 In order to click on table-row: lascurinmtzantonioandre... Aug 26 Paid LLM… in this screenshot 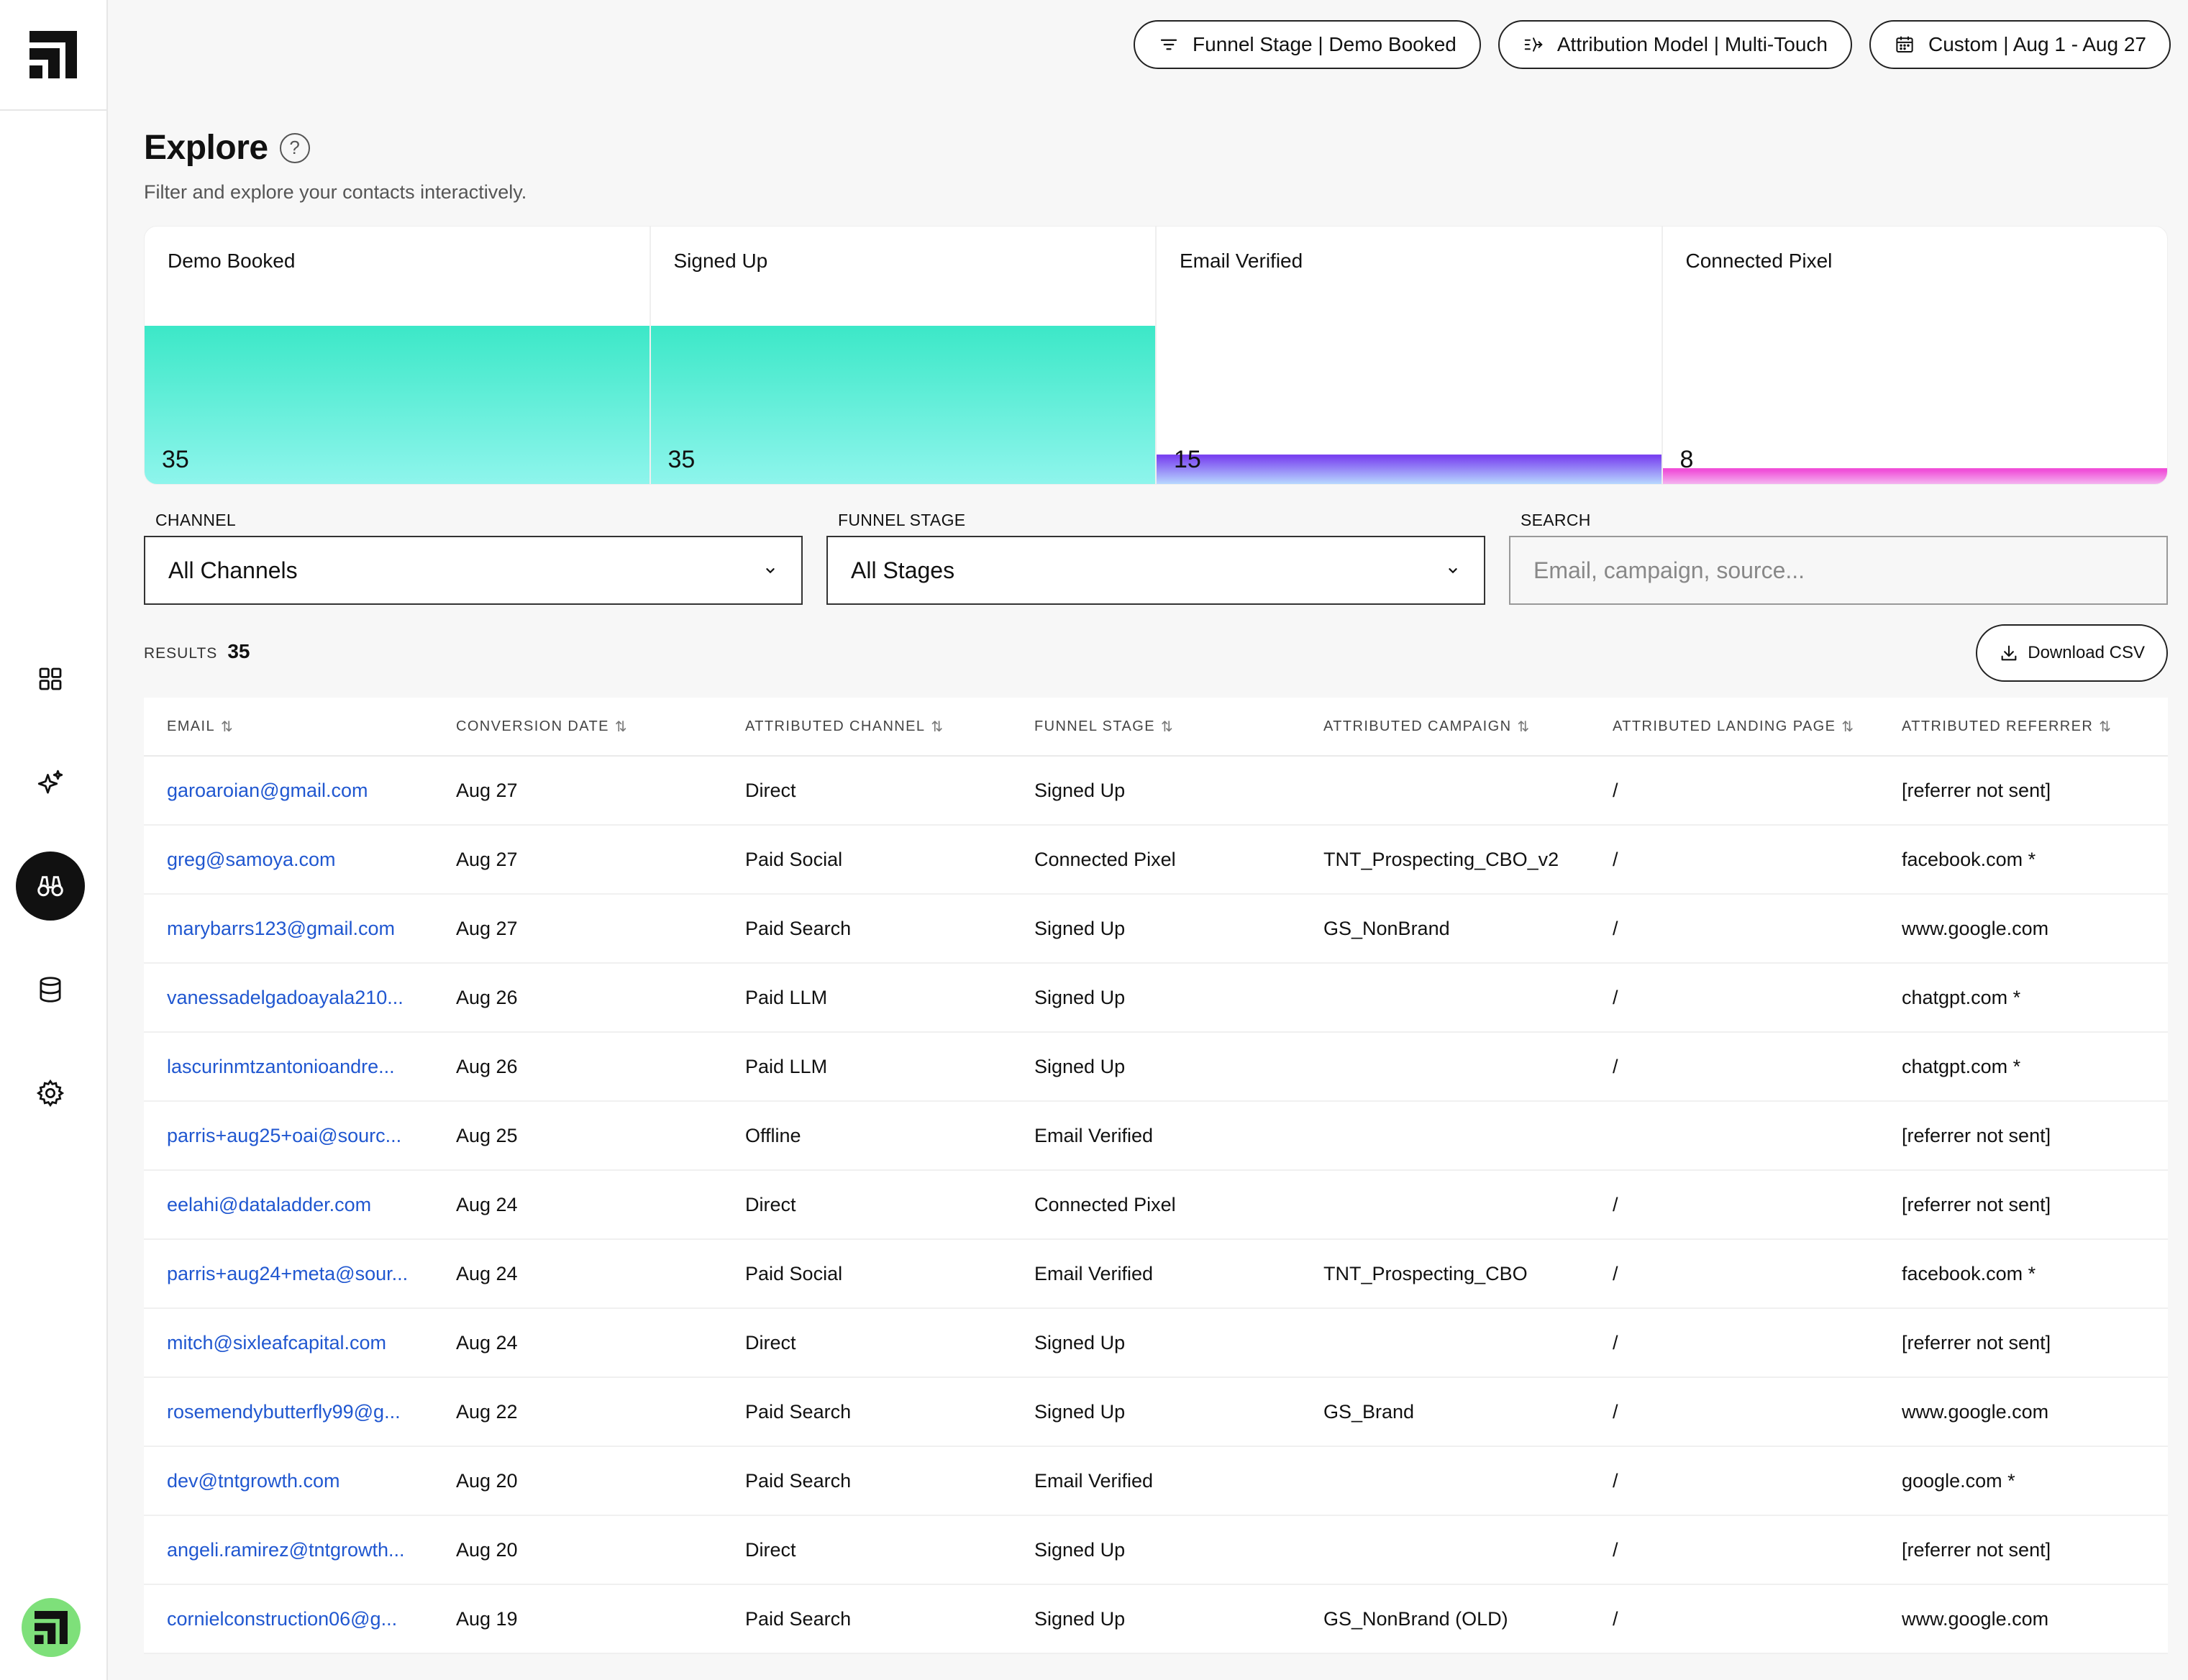, I will do `click(1156, 1067)`.